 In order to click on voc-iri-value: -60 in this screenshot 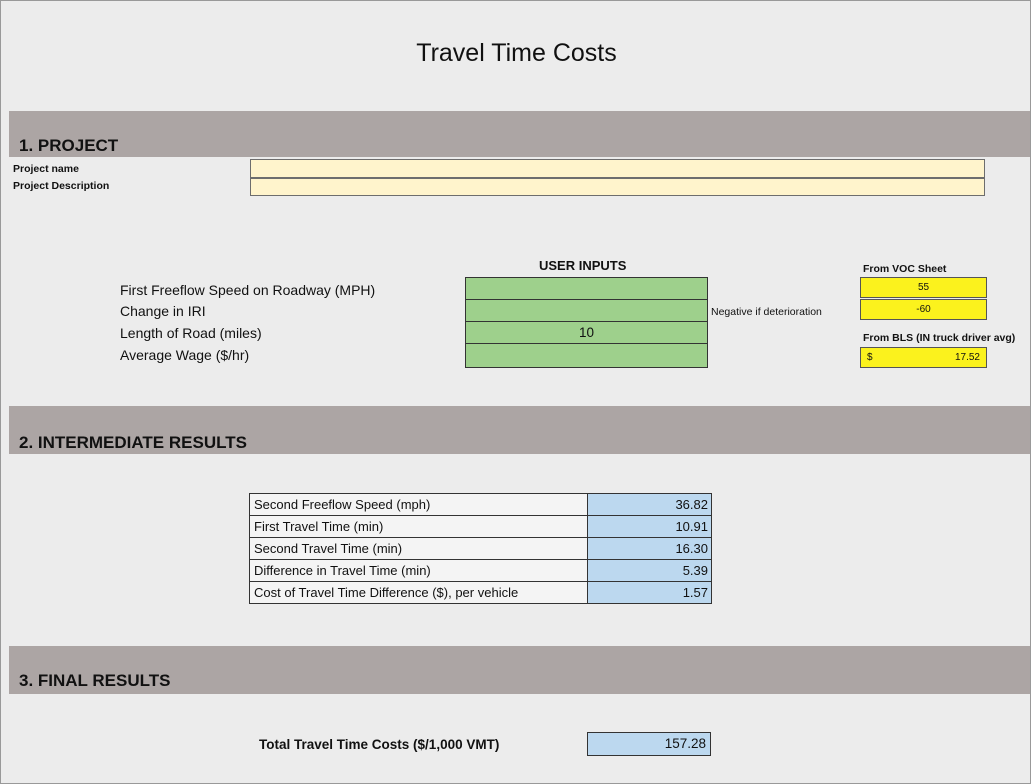, I will do `click(923, 309)`.